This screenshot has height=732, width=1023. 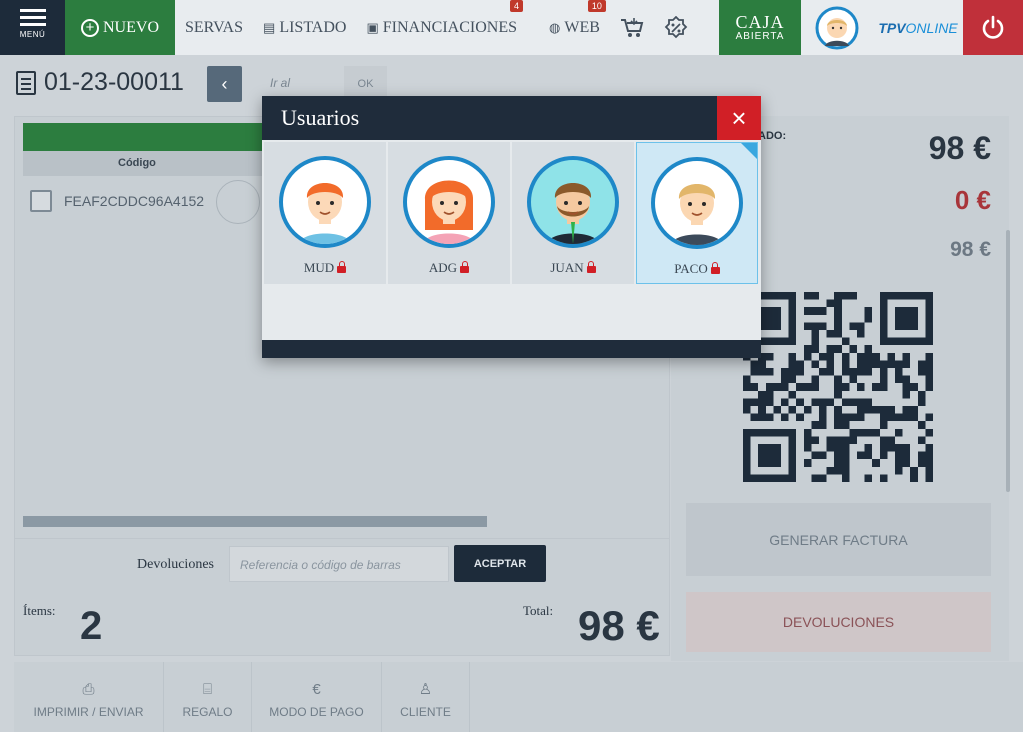 I want to click on user-card-adg: ADG, so click(x=449, y=213).